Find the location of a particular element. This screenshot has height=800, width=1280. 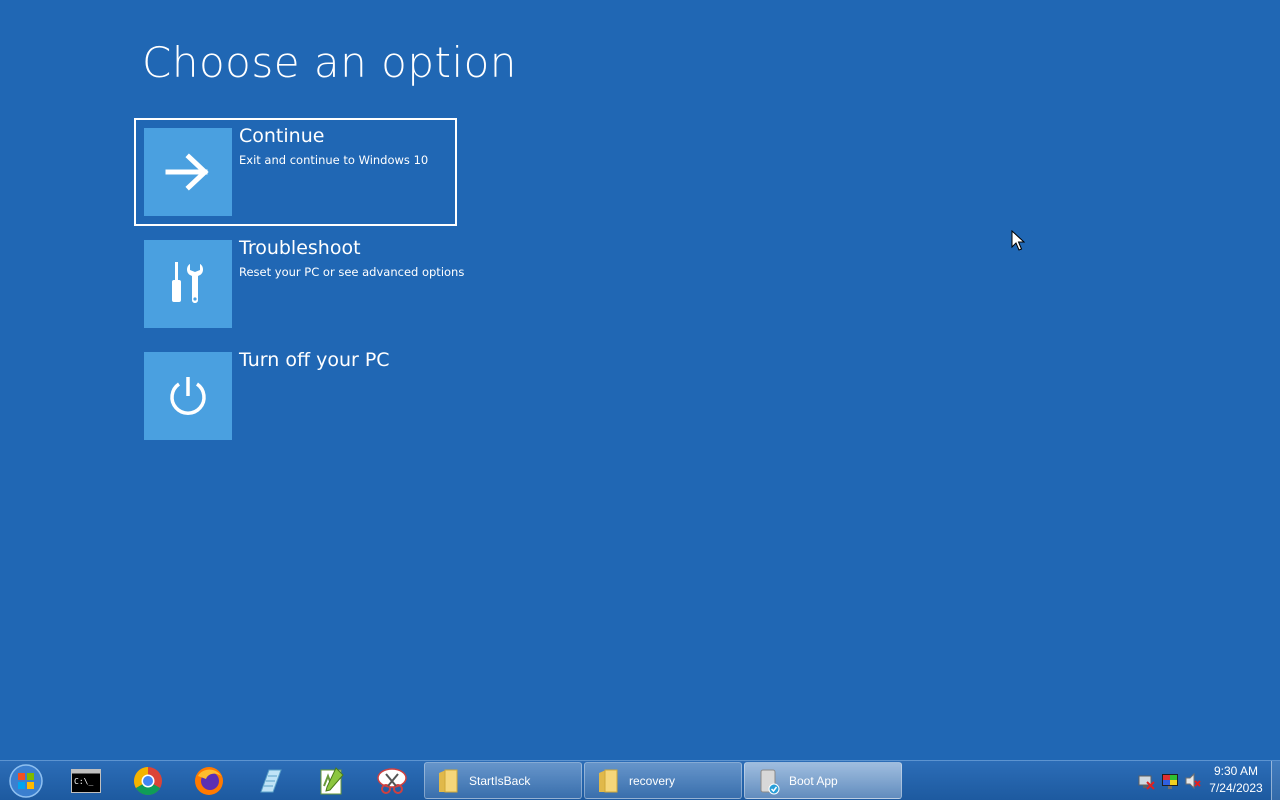

mouse-cursor-icon is located at coordinates (1018, 240).